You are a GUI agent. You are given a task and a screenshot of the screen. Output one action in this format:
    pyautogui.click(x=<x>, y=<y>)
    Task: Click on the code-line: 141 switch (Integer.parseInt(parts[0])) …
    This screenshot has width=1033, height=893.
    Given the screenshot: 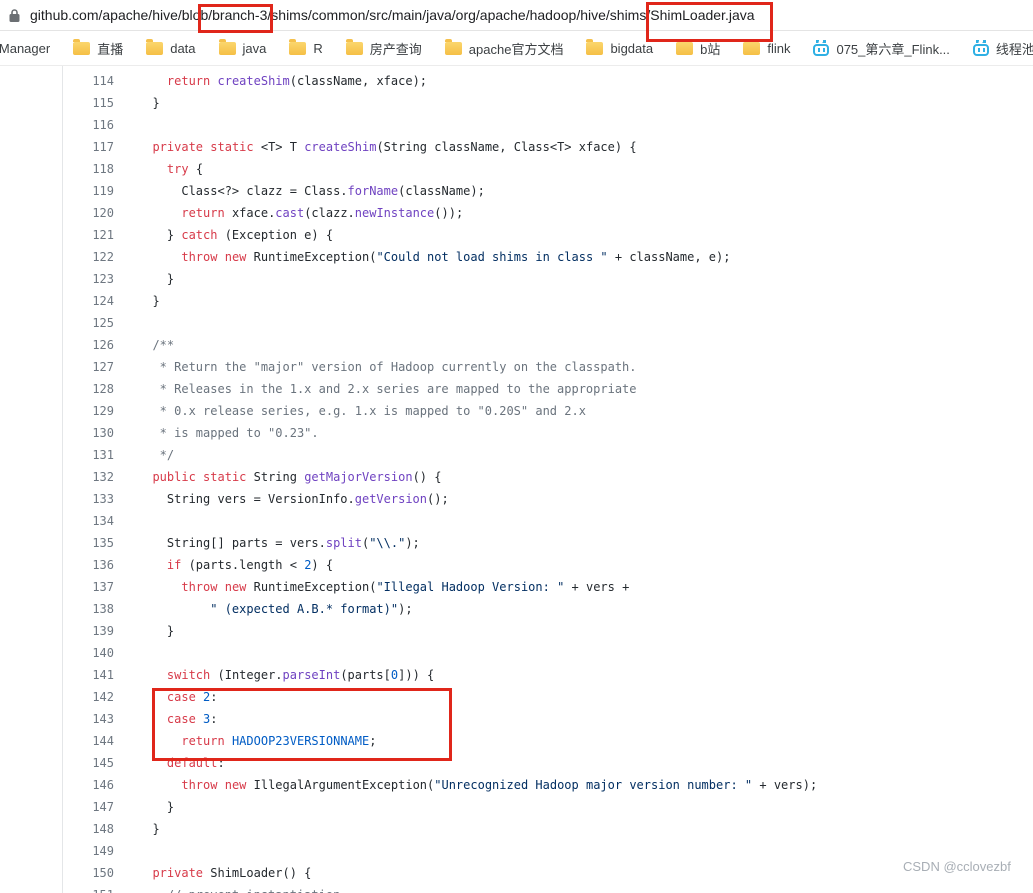 What is the action you would take?
    pyautogui.click(x=548, y=675)
    